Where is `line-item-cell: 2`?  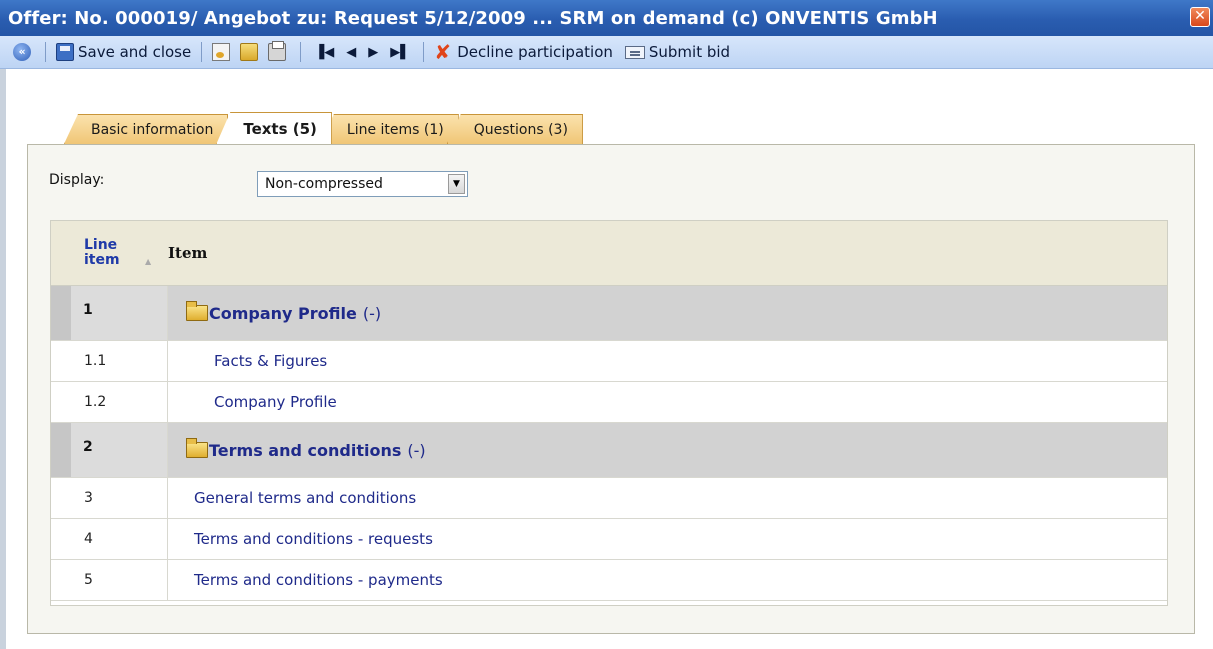 line-item-cell: 2 is located at coordinates (109, 450).